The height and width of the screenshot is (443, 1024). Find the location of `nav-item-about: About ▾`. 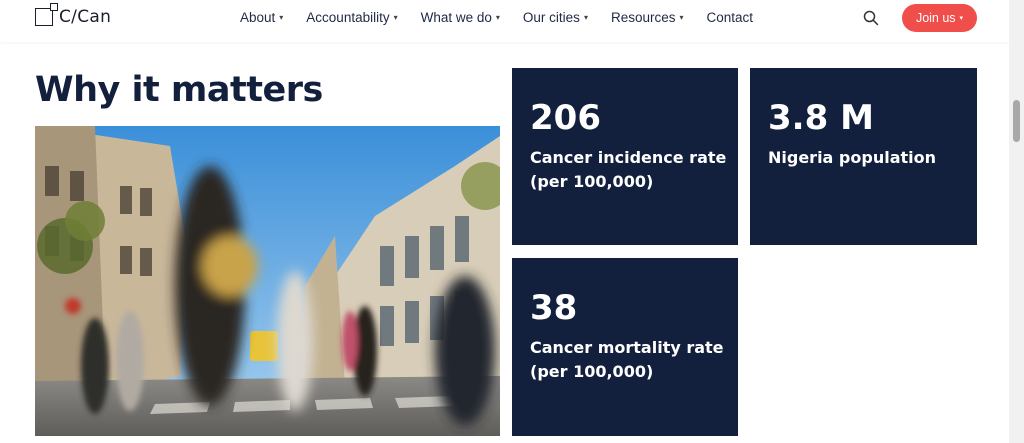

nav-item-about: About ▾ is located at coordinates (261, 17).